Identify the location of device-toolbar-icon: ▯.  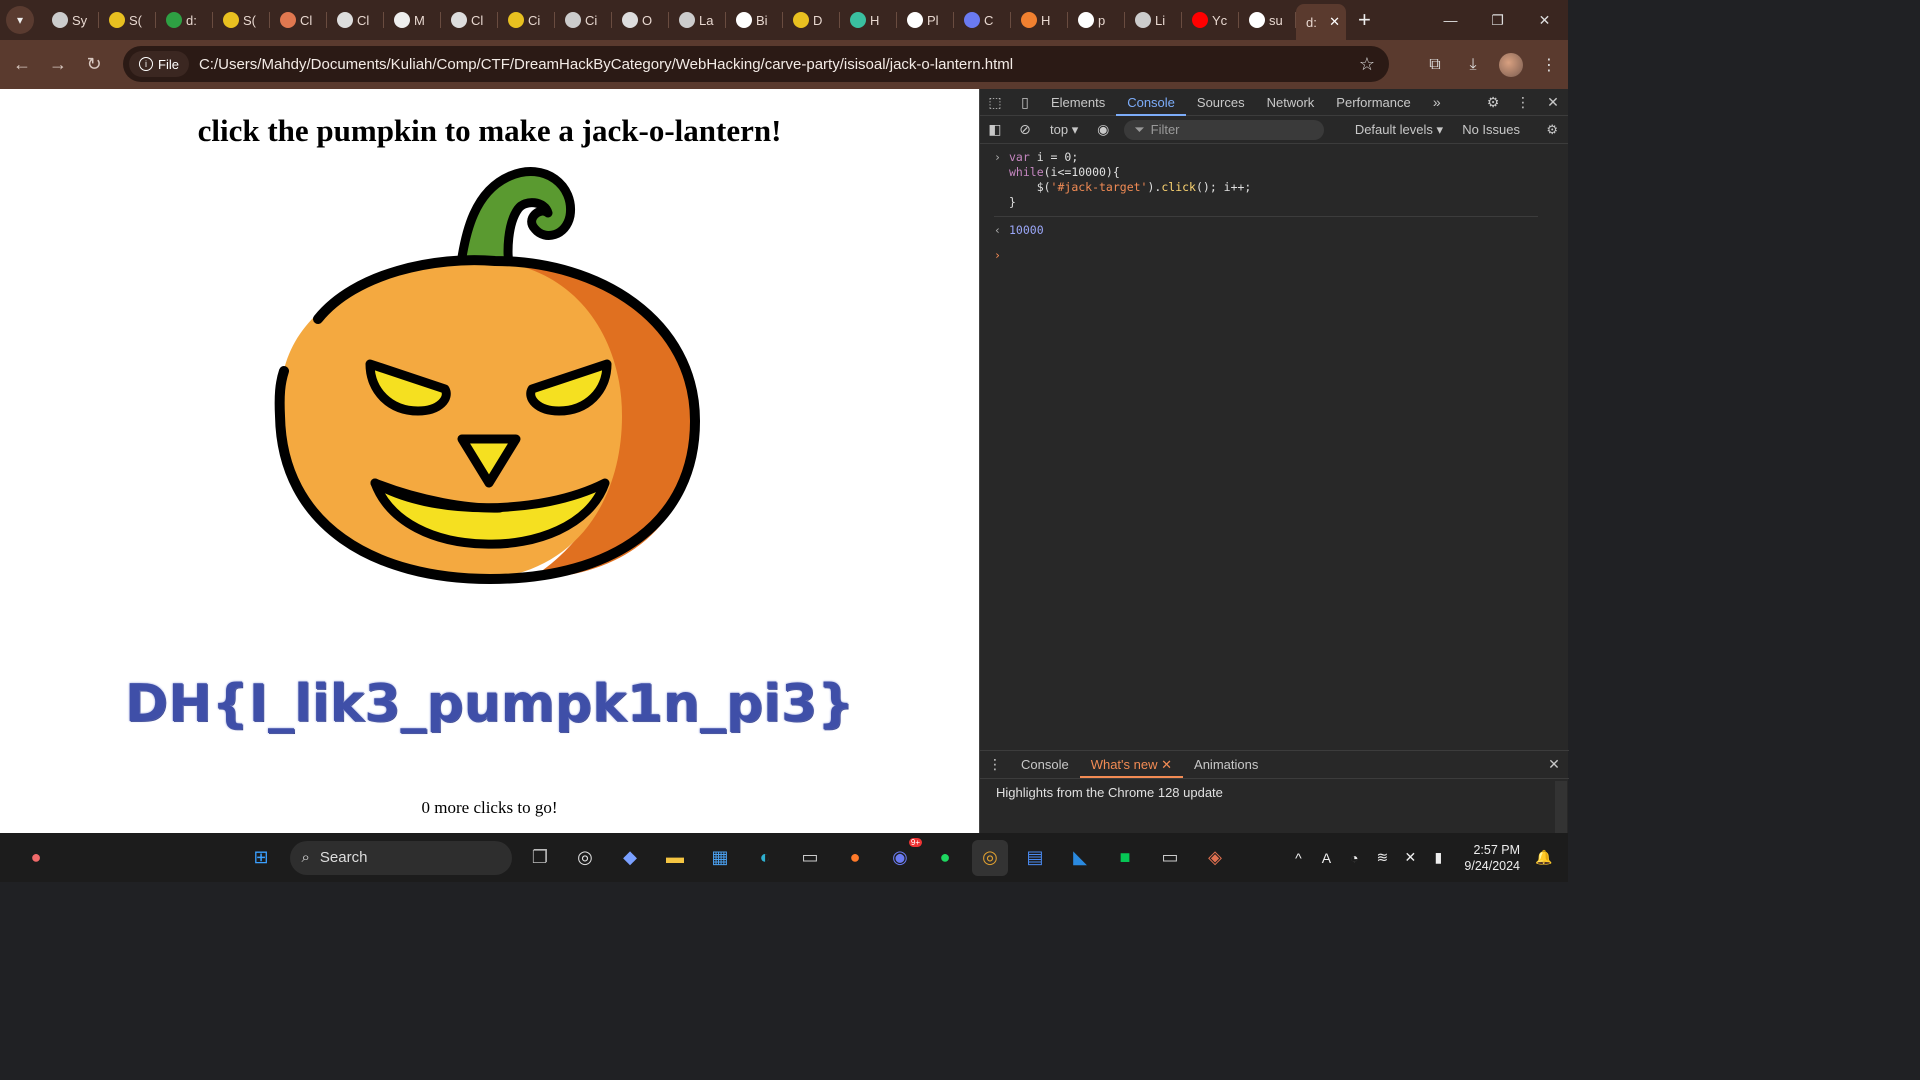
(1025, 102).